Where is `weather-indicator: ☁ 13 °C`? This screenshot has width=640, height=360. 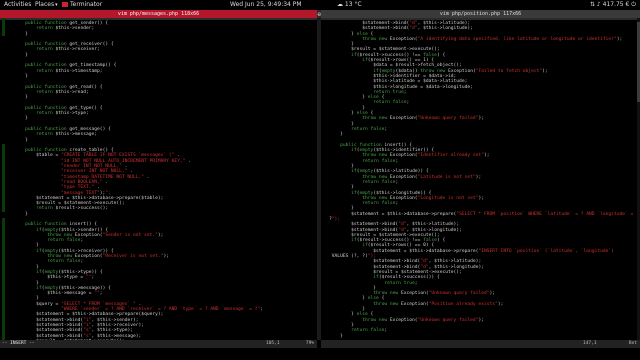
weather-indicator: ☁ 13 °C is located at coordinates (349, 5).